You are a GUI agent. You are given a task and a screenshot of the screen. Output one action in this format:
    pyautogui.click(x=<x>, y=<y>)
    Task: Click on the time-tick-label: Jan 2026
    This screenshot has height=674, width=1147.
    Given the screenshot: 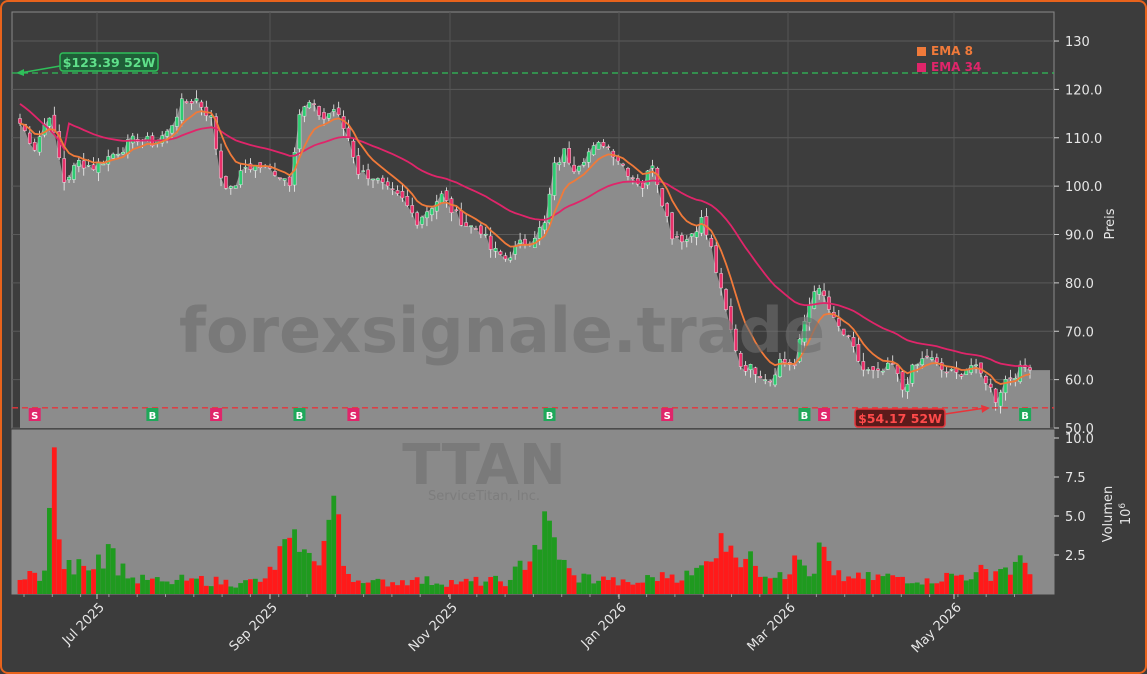 What is the action you would take?
    pyautogui.click(x=604, y=626)
    